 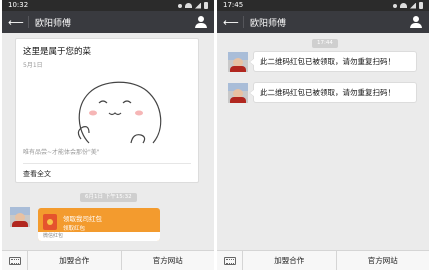 I want to click on status-time: 17:45, so click(x=233, y=5).